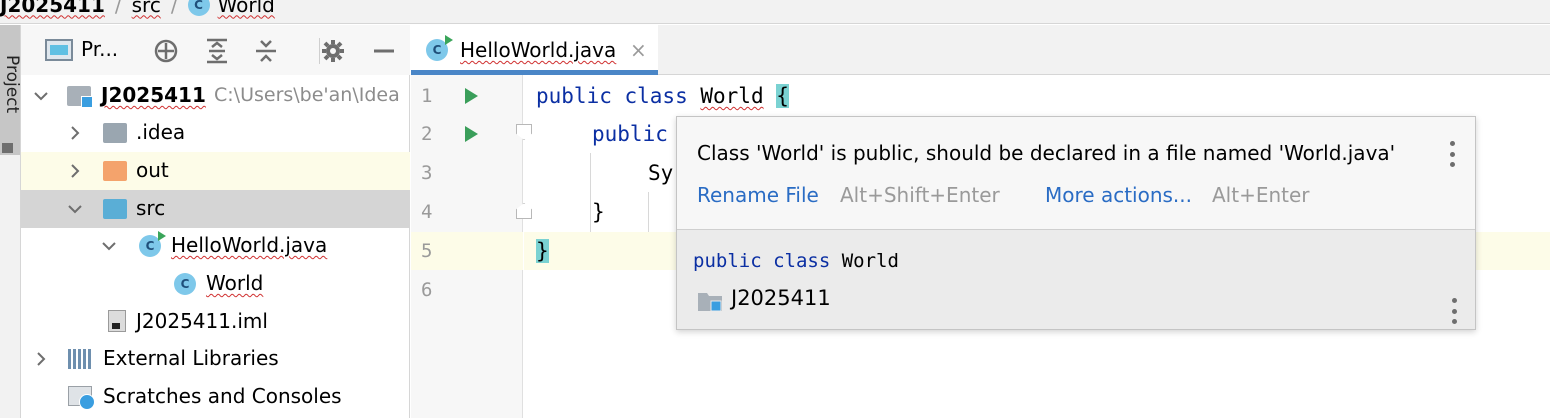  I want to click on tree-item-scratches: Scratches and Consoles, so click(215, 397).